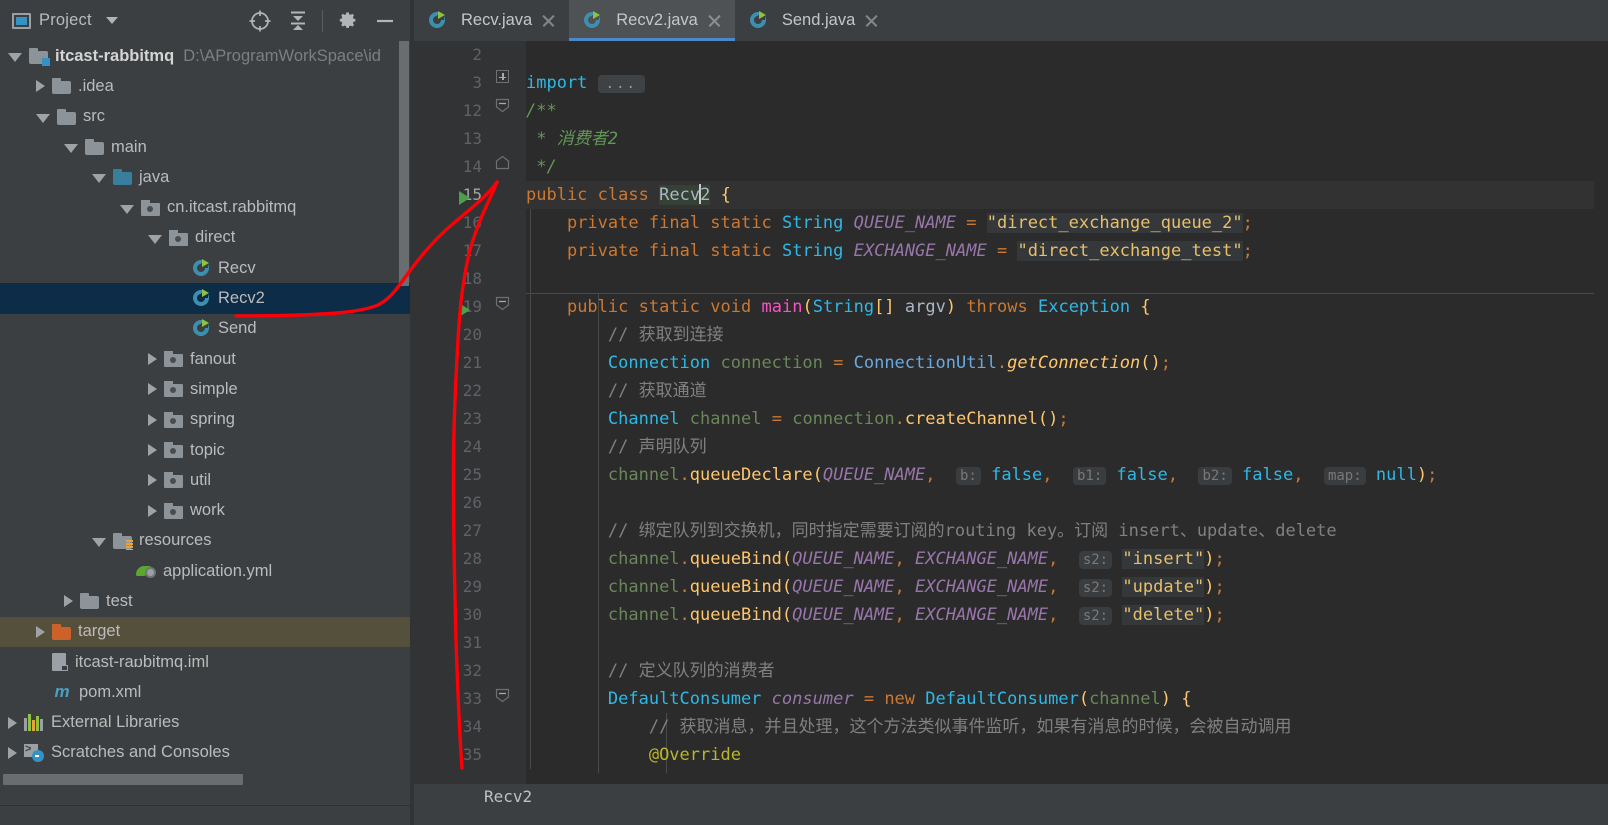  Describe the element at coordinates (657, 20) in the screenshot. I see `editor-tab-label: Recv2.java` at that location.